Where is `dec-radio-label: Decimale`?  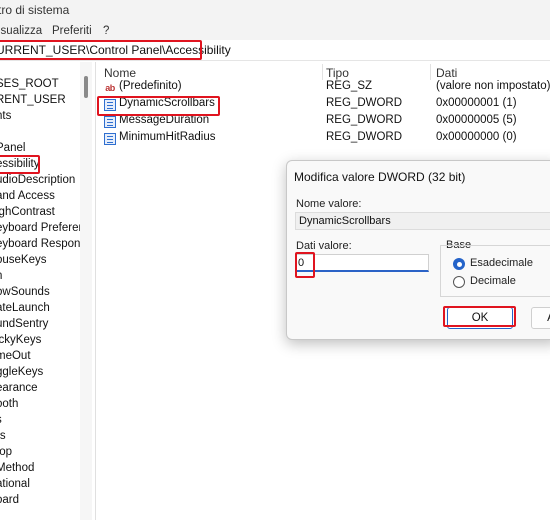 dec-radio-label: Decimale is located at coordinates (493, 281).